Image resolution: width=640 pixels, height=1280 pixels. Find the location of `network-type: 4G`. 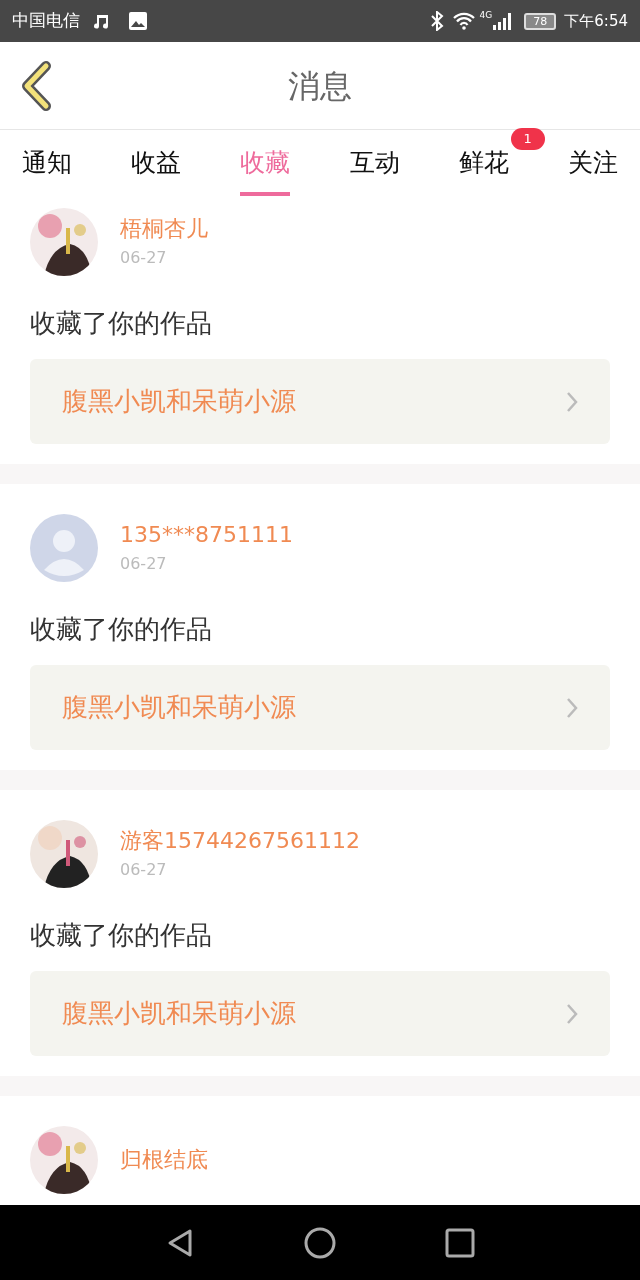

network-type: 4G is located at coordinates (486, 15).